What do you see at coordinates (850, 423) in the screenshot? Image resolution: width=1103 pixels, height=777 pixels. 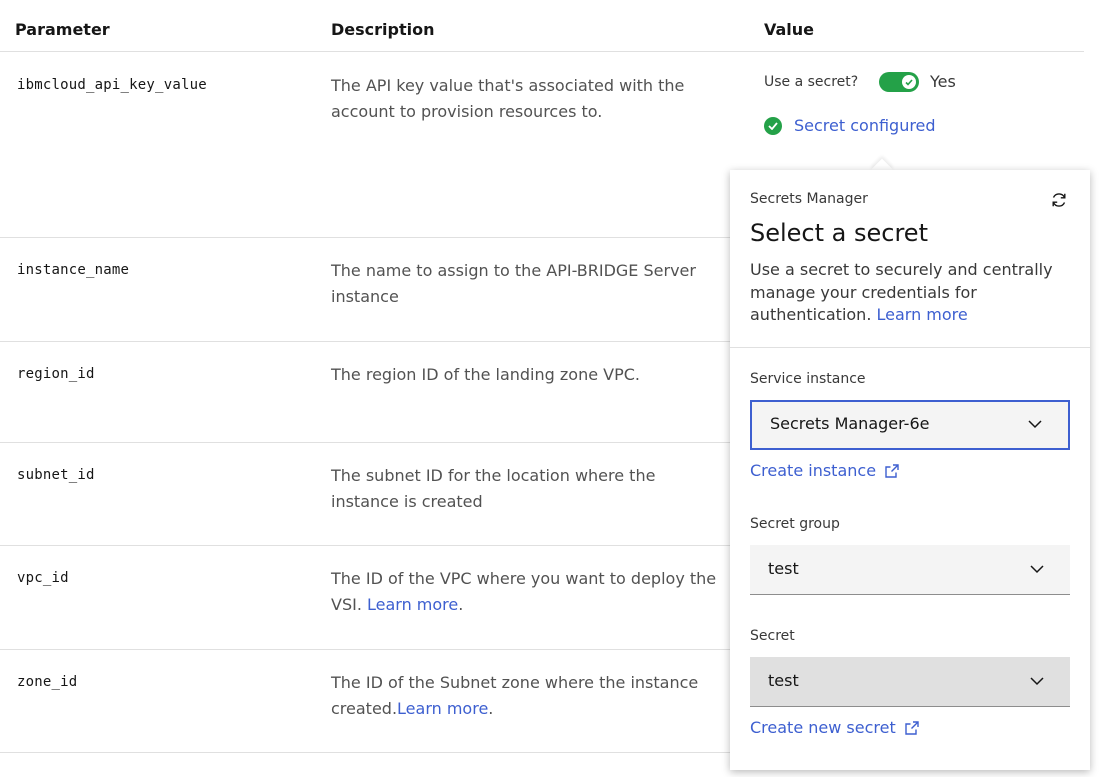 I see `service-instance-value: Secrets Manager-6e` at bounding box center [850, 423].